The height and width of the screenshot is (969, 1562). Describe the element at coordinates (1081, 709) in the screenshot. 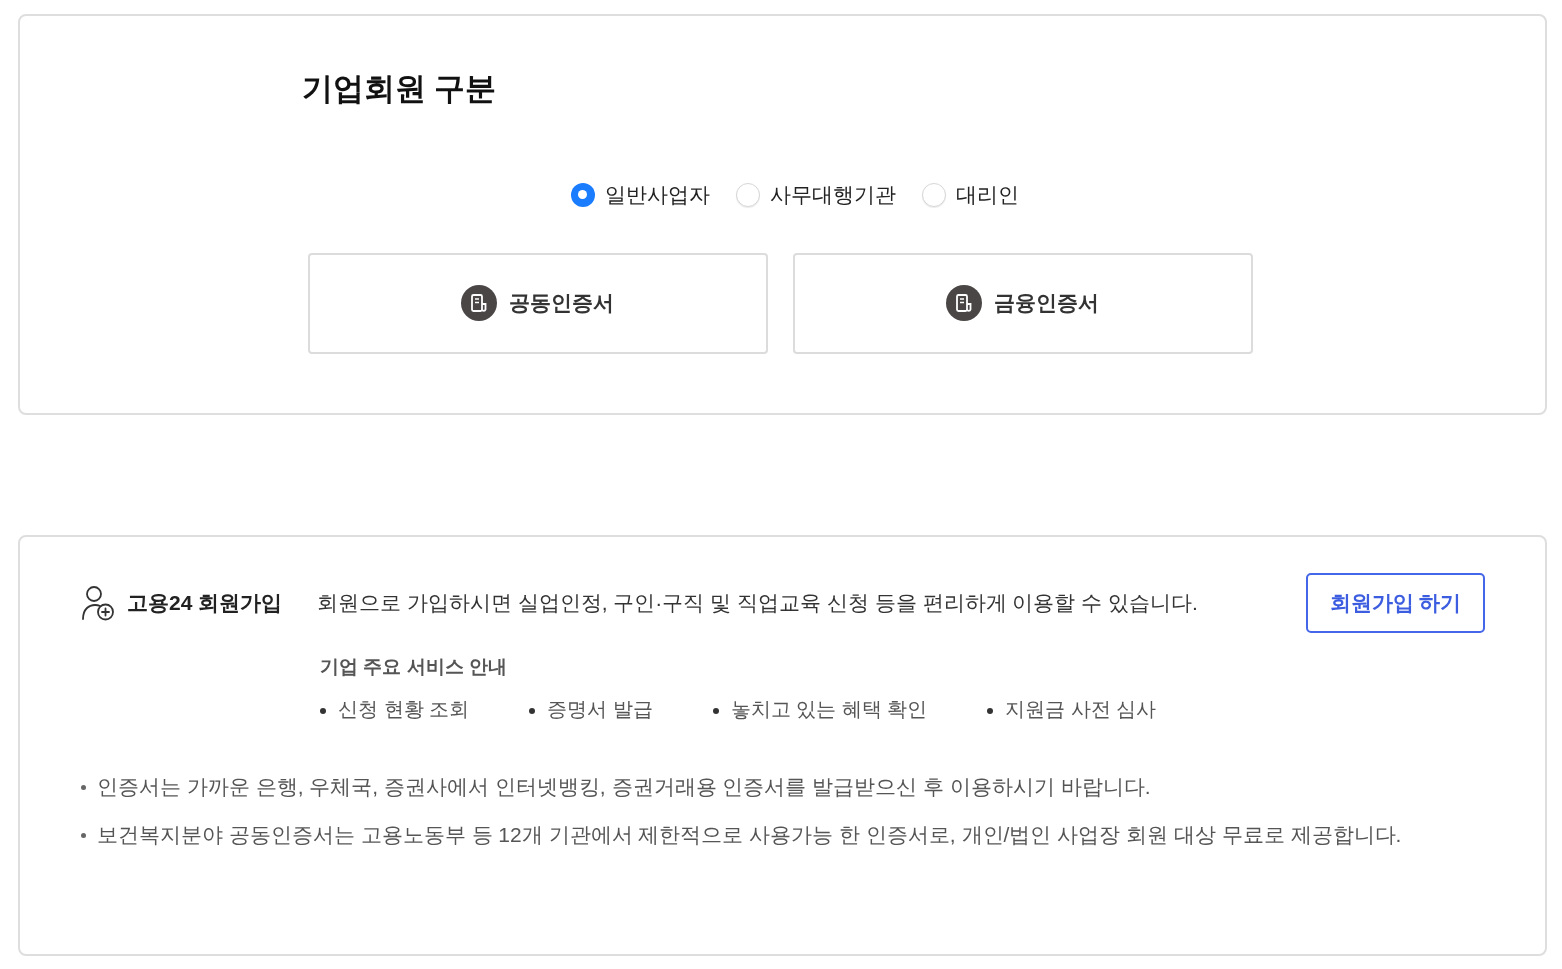

I see `service-item: 지원금 사전 심사` at that location.